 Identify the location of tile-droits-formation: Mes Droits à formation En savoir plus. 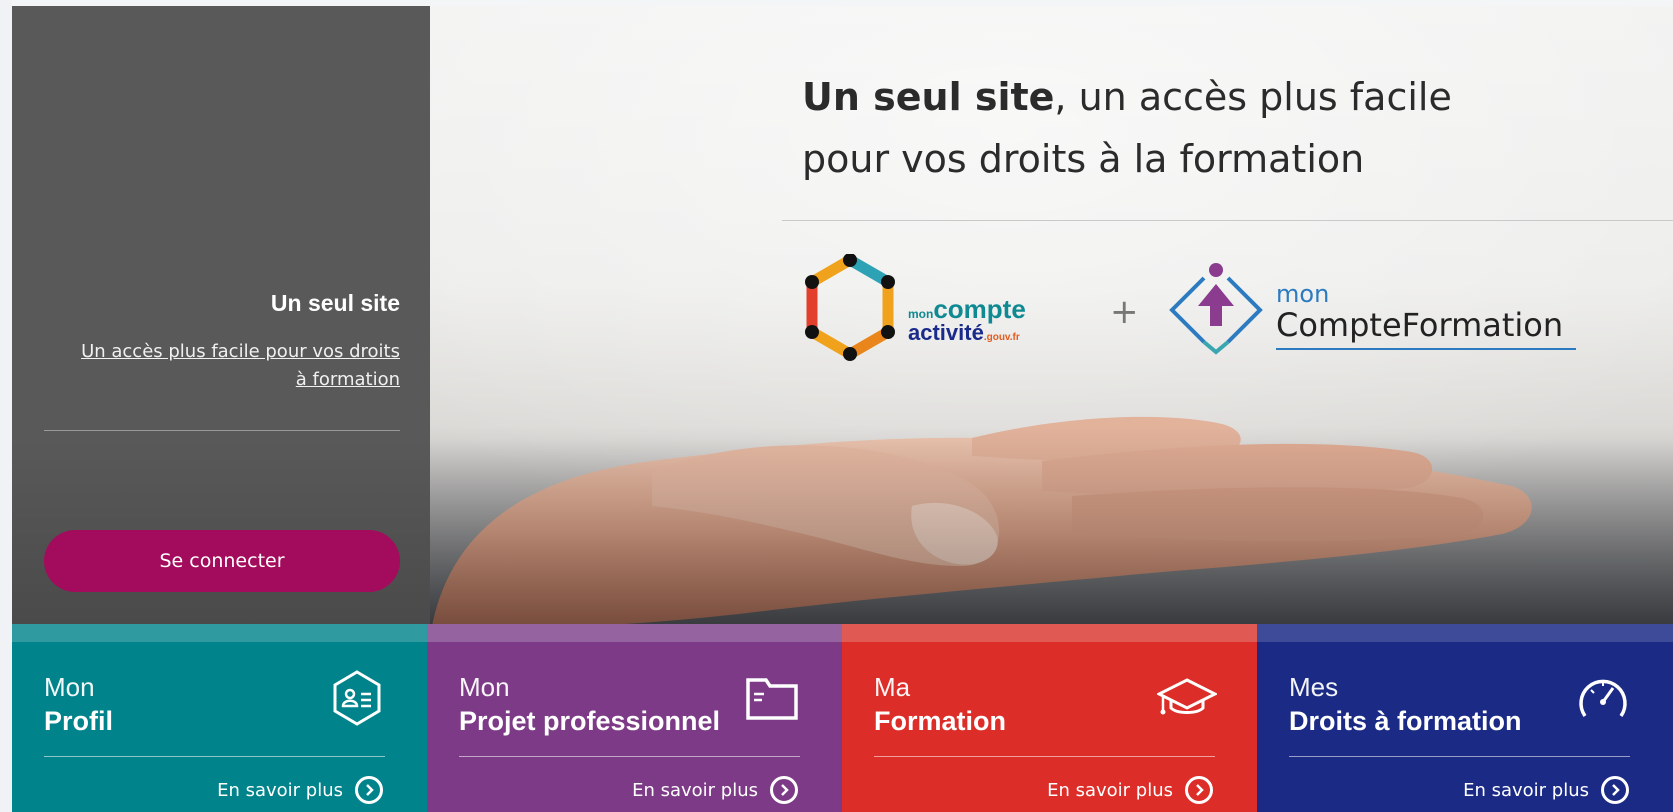
(1465, 718).